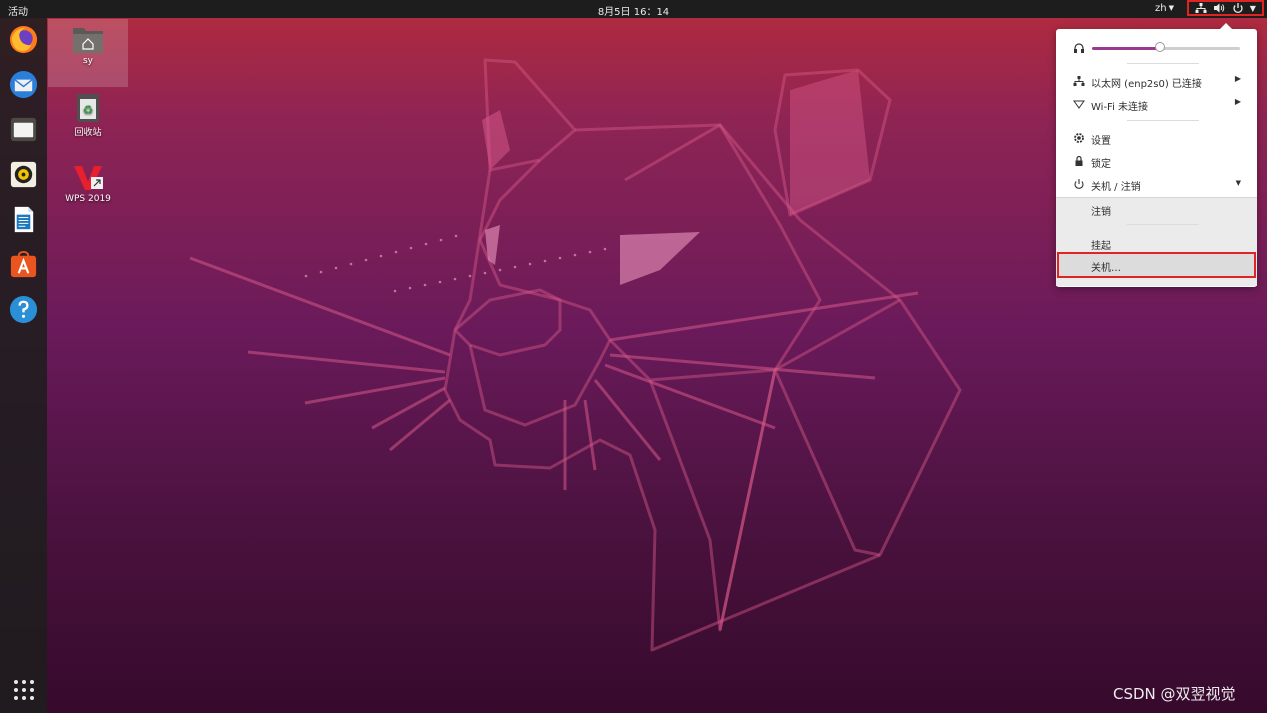 The image size is (1267, 713). I want to click on lock-icon, so click(1079, 160).